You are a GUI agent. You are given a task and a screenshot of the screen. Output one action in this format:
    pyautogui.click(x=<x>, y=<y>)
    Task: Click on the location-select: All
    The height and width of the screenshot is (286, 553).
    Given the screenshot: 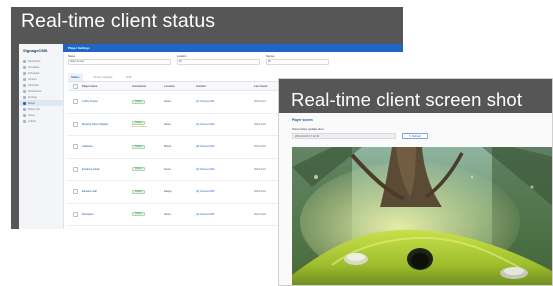 What is the action you would take?
    pyautogui.click(x=218, y=62)
    